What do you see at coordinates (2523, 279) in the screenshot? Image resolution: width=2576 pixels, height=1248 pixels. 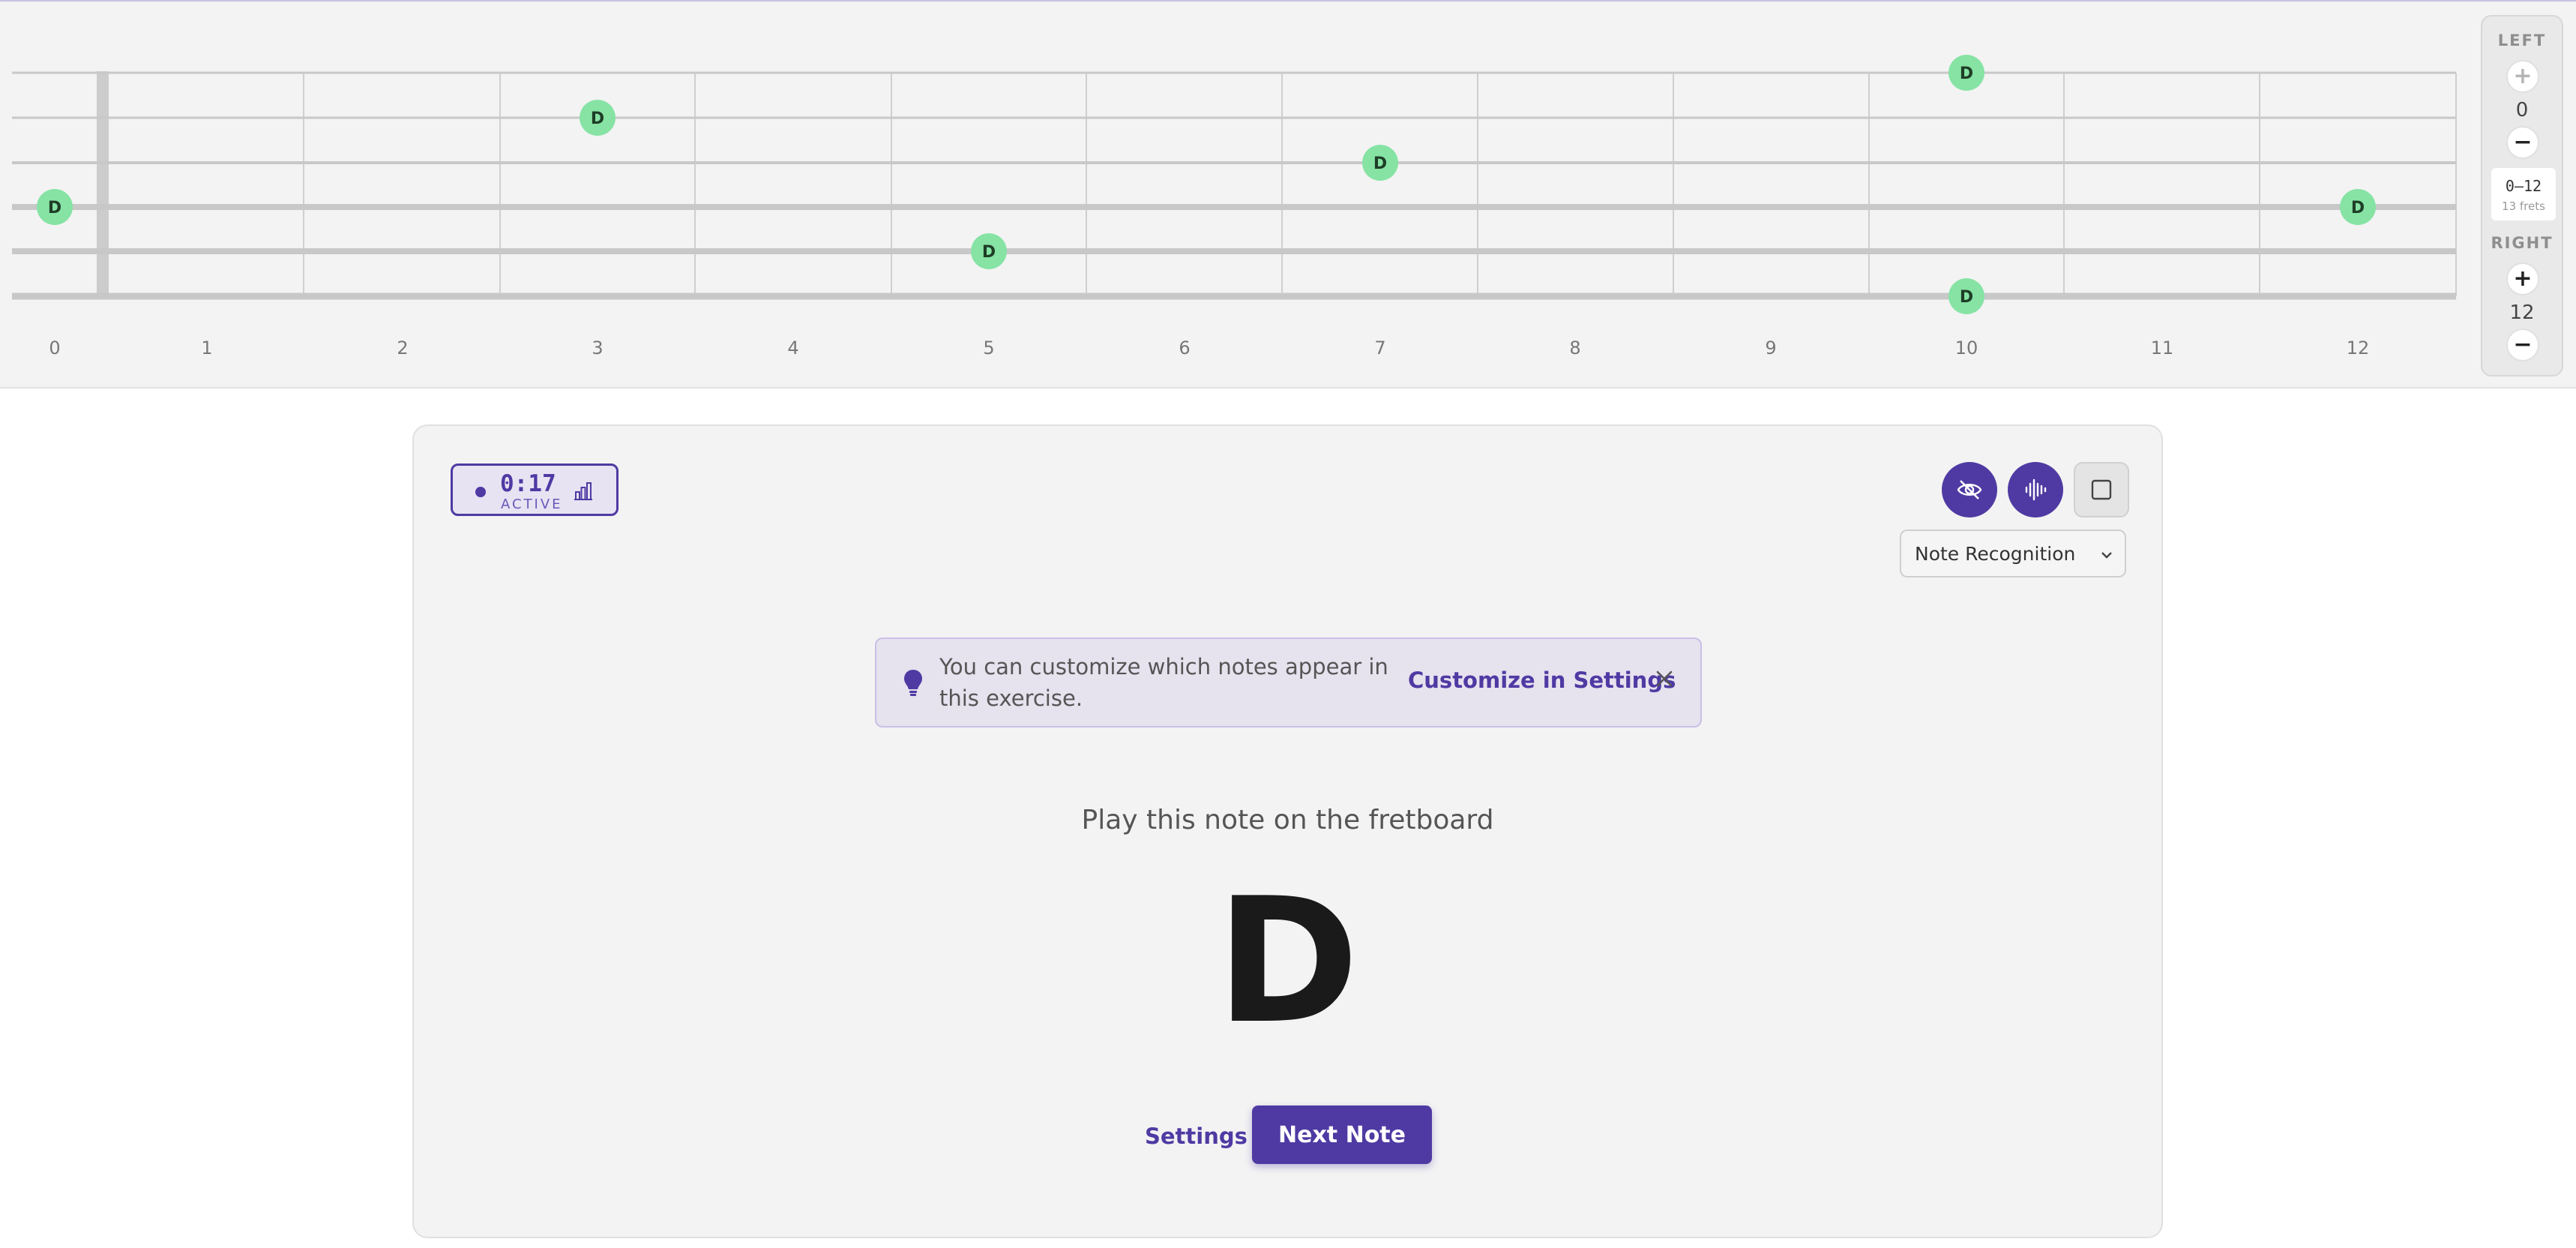 I see `right-increase-button: +` at bounding box center [2523, 279].